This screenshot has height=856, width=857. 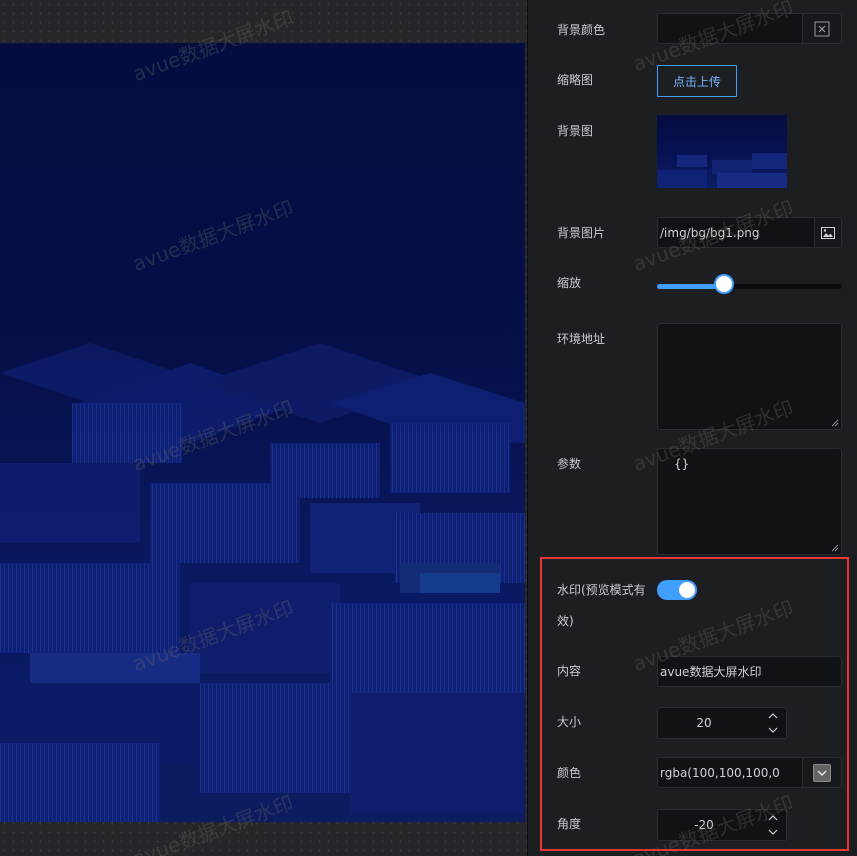 What do you see at coordinates (749, 28) in the screenshot?
I see `bg-color-input` at bounding box center [749, 28].